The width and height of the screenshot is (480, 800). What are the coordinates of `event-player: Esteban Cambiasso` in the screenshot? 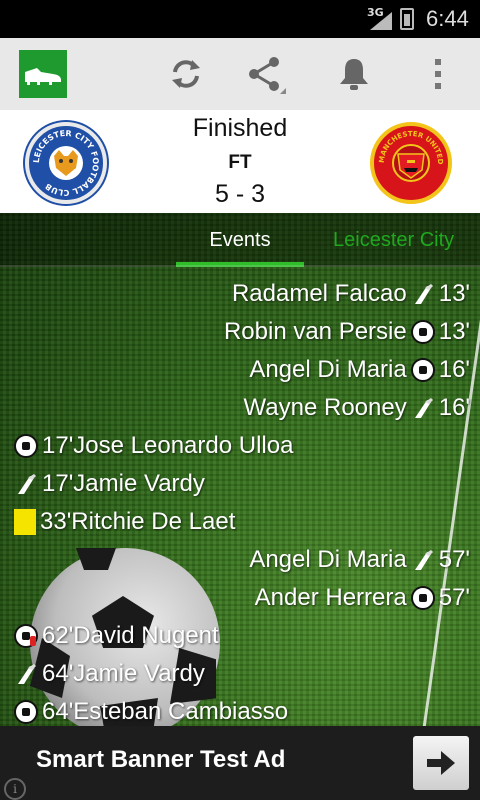 It's located at (181, 711).